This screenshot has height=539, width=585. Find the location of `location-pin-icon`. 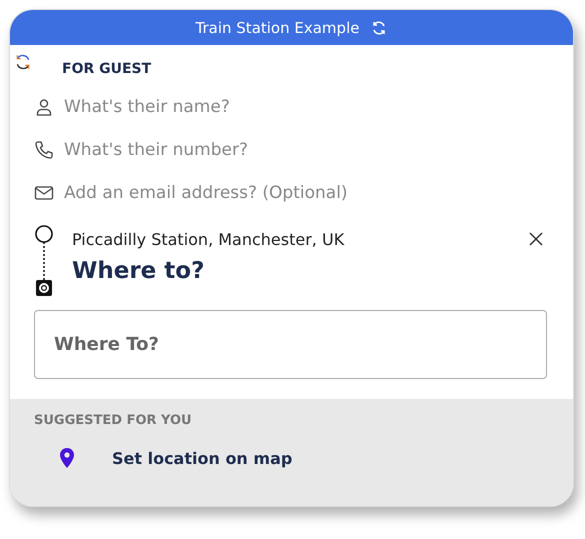

location-pin-icon is located at coordinates (67, 458).